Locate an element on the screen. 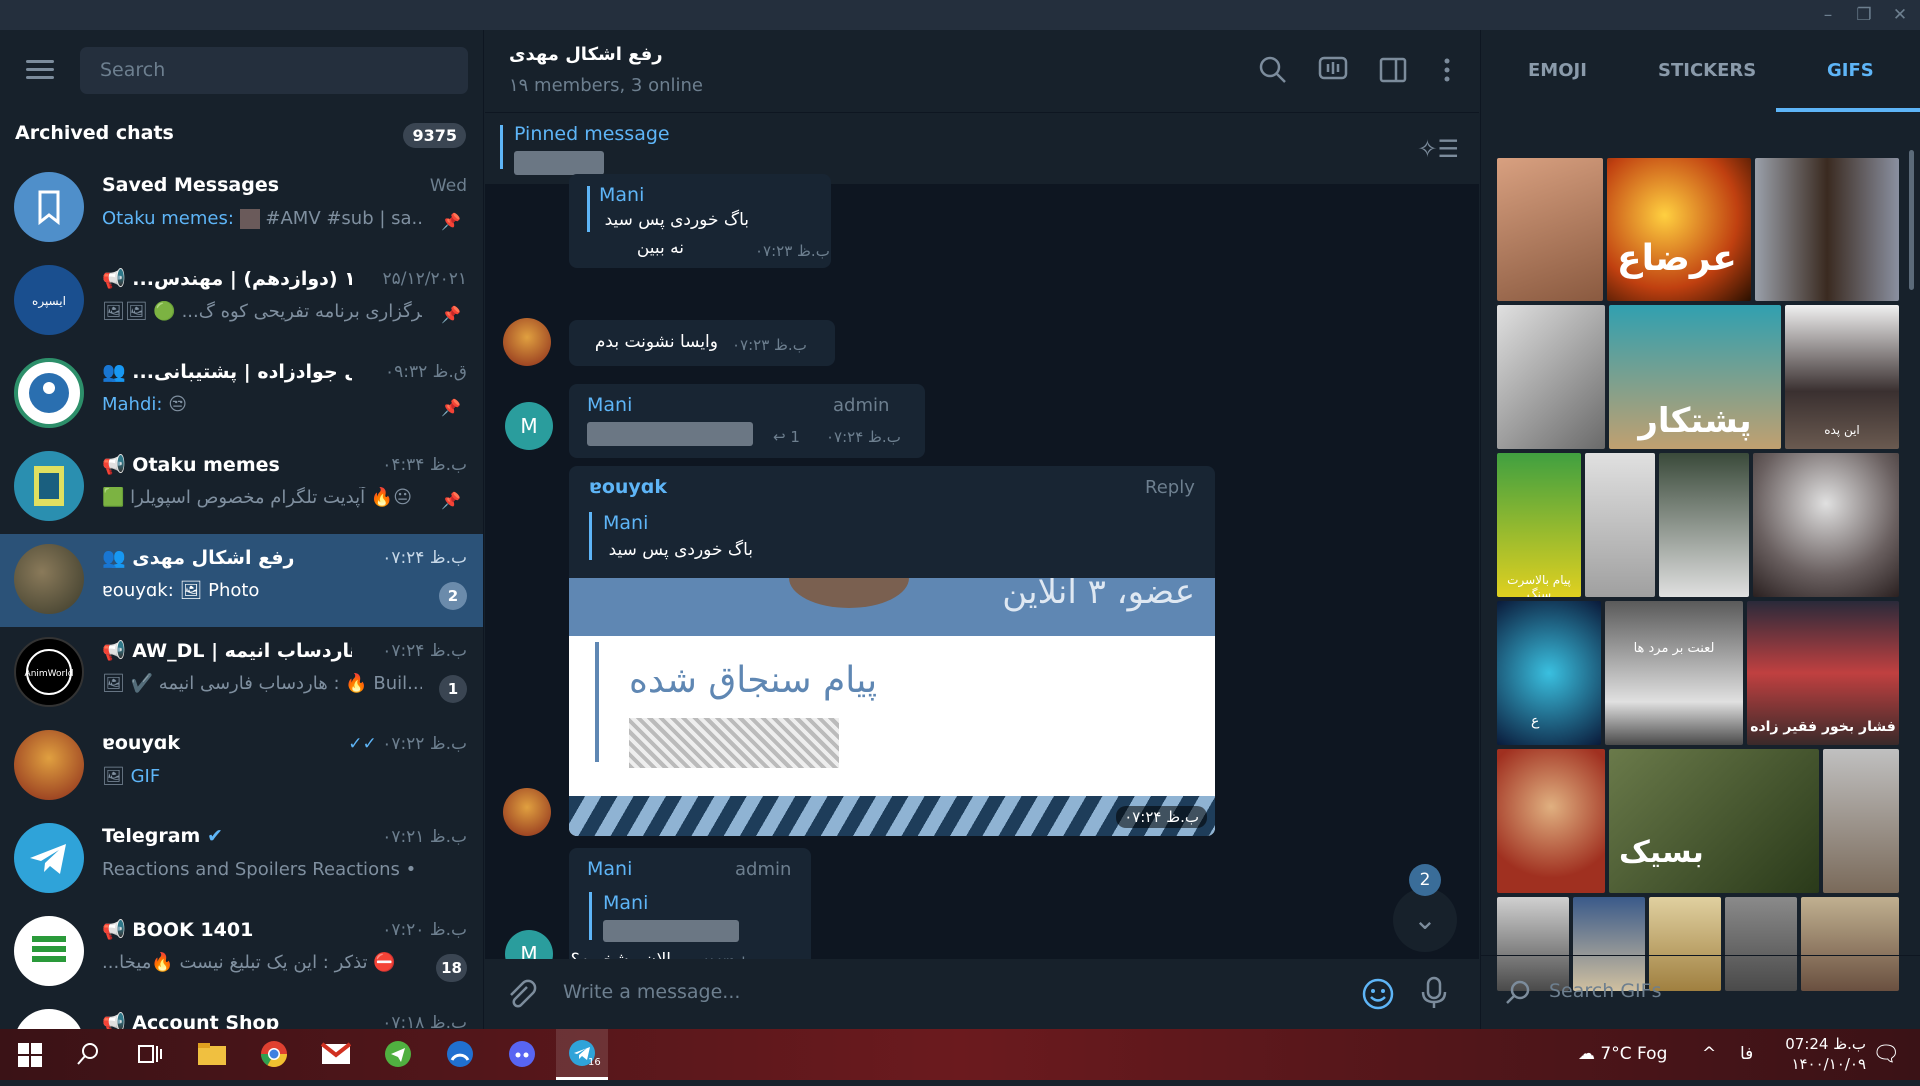 This screenshot has width=1920, height=1086. reply-count: ↩ 1 is located at coordinates (786, 437).